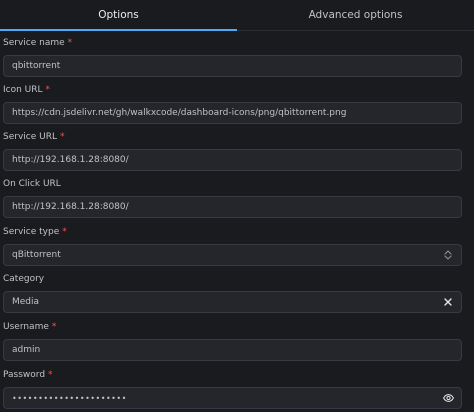  What do you see at coordinates (36, 255) in the screenshot?
I see `service-type-value: qBittorrent` at bounding box center [36, 255].